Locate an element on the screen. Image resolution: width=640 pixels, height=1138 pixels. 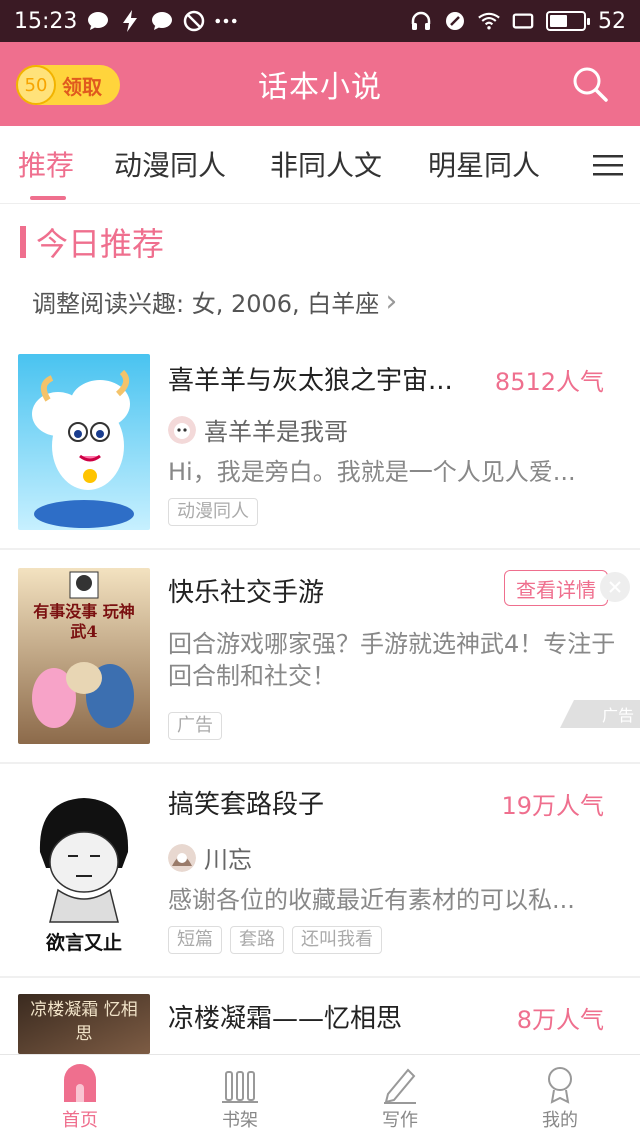
popularity-count: 19万人气 is located at coordinates (552, 806).